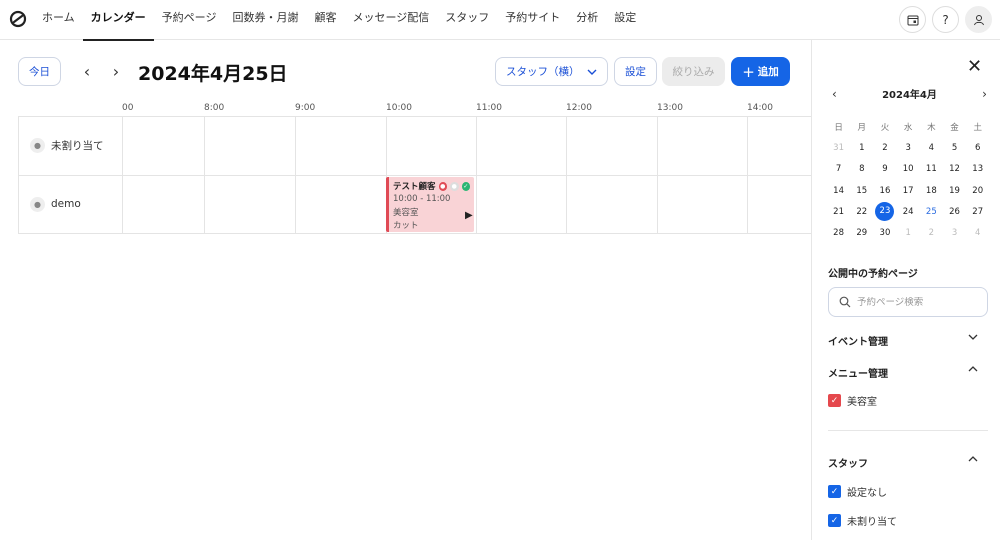 This screenshot has width=1000, height=540. I want to click on event-menu: 美容室, so click(406, 213).